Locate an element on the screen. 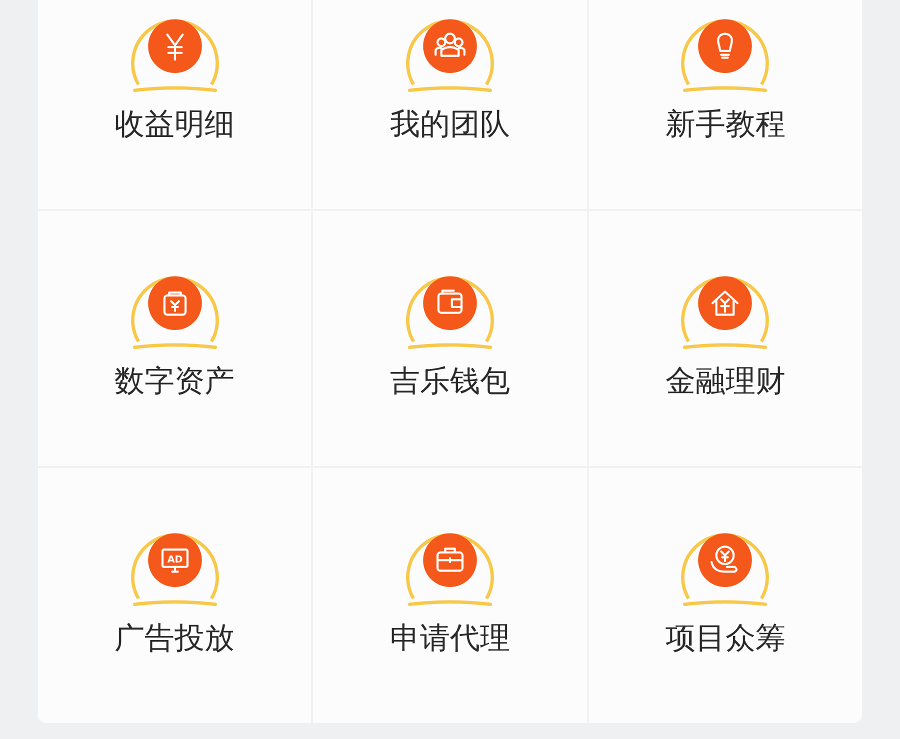 This screenshot has height=739, width=900. menu-tile: 收益明细 is located at coordinates (175, 104).